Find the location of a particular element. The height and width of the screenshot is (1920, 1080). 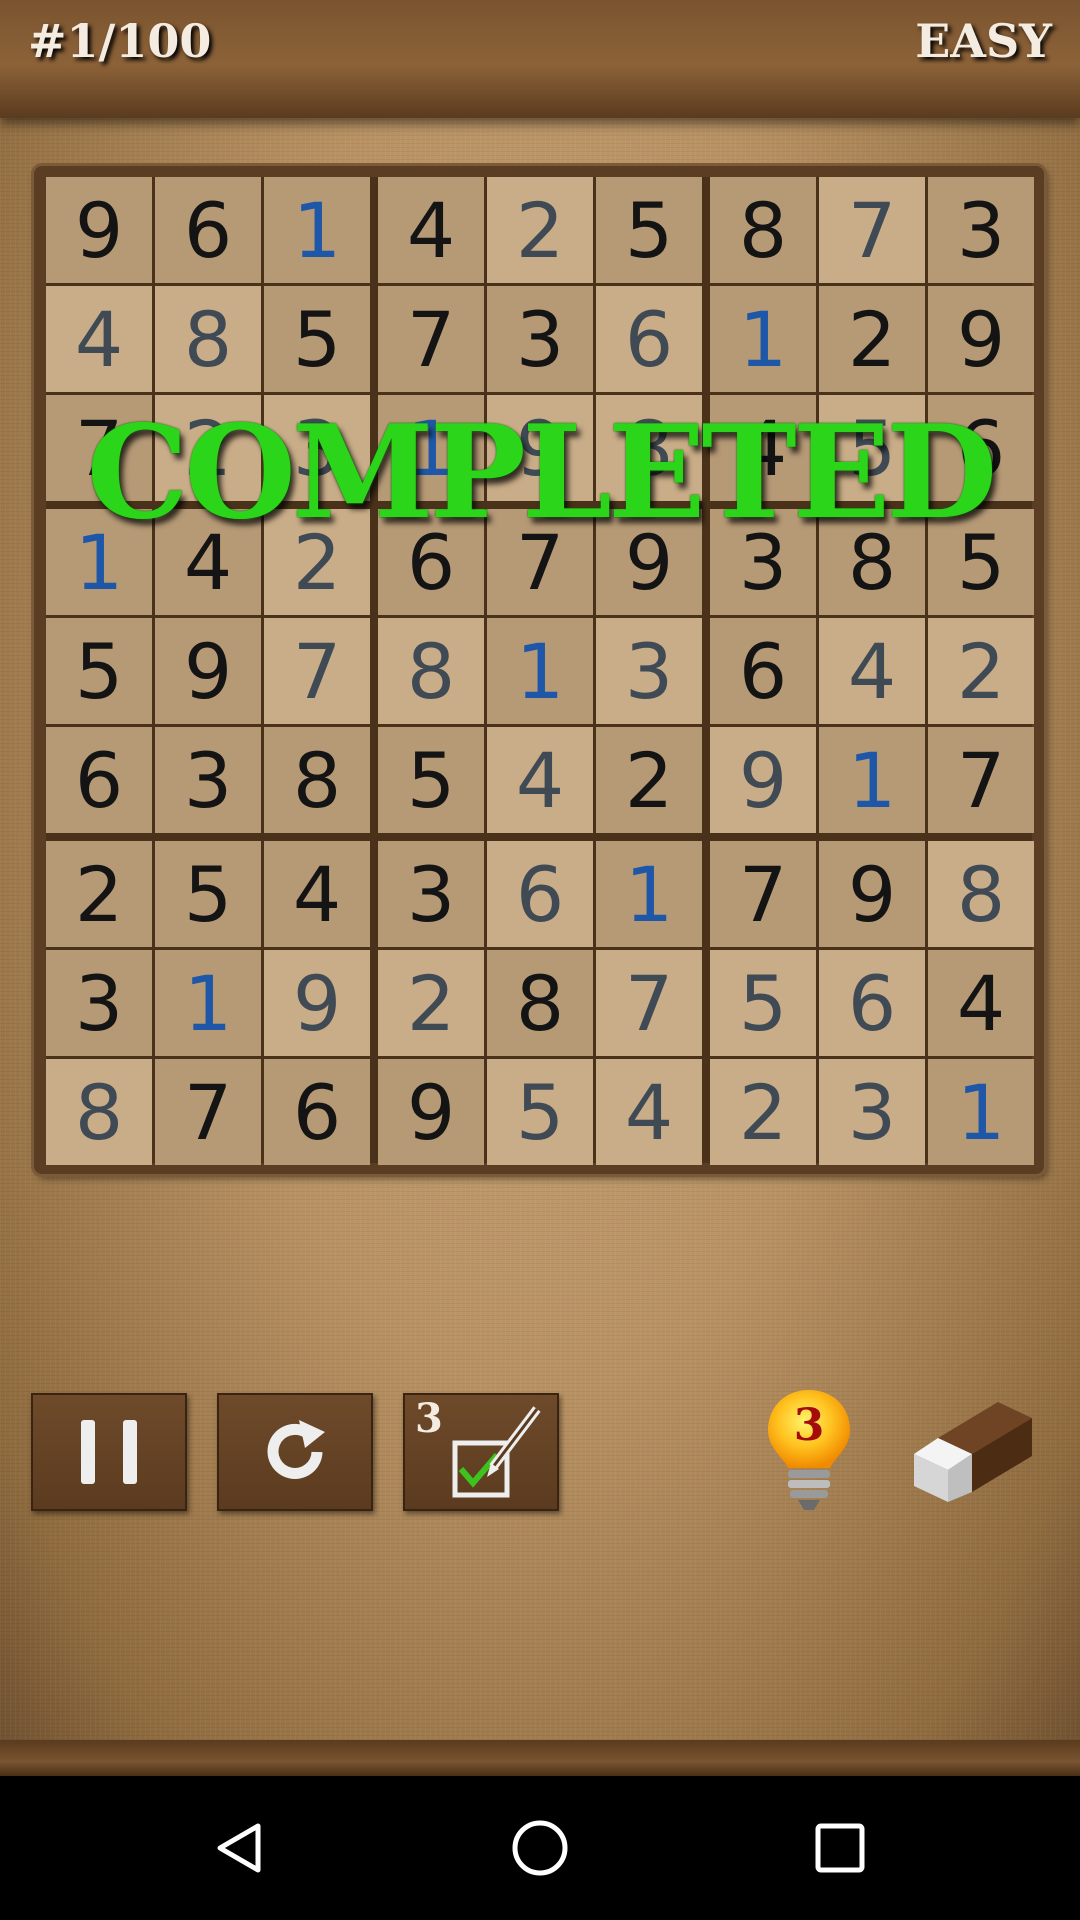

eraser-icon is located at coordinates (973, 1452).